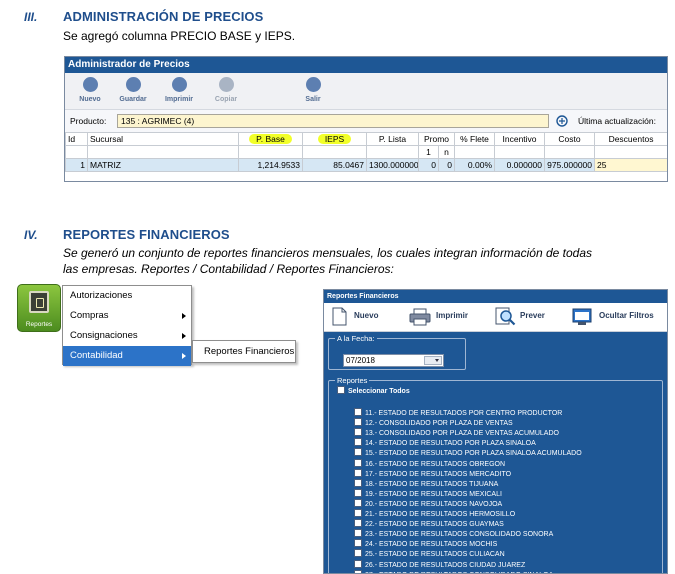  What do you see at coordinates (570, 139) in the screenshot?
I see `column-header: Costo` at bounding box center [570, 139].